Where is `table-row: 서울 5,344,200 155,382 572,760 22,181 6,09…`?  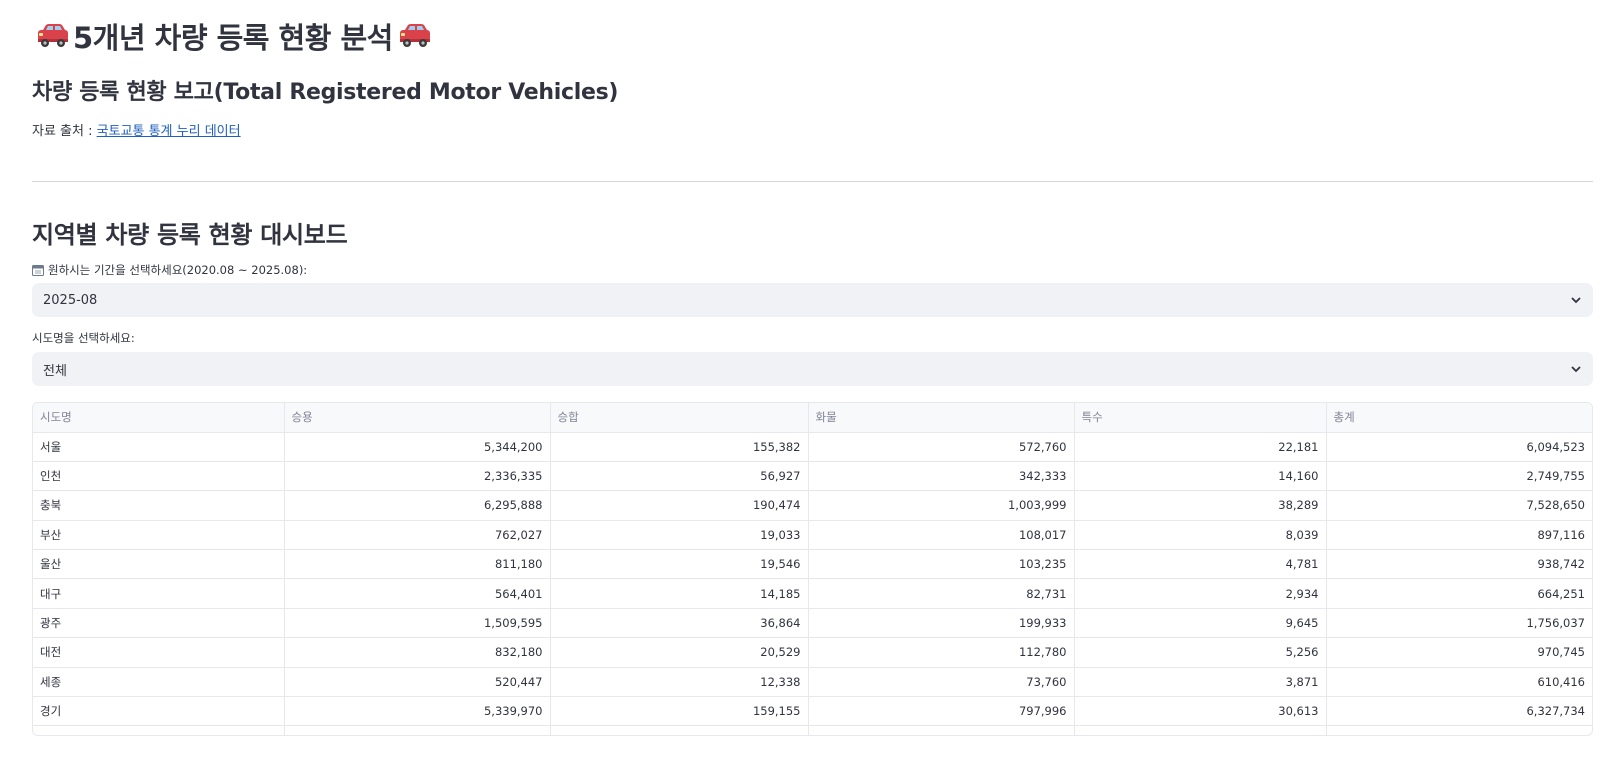
table-row: 서울 5,344,200 155,382 572,760 22,181 6,09… is located at coordinates (812, 447).